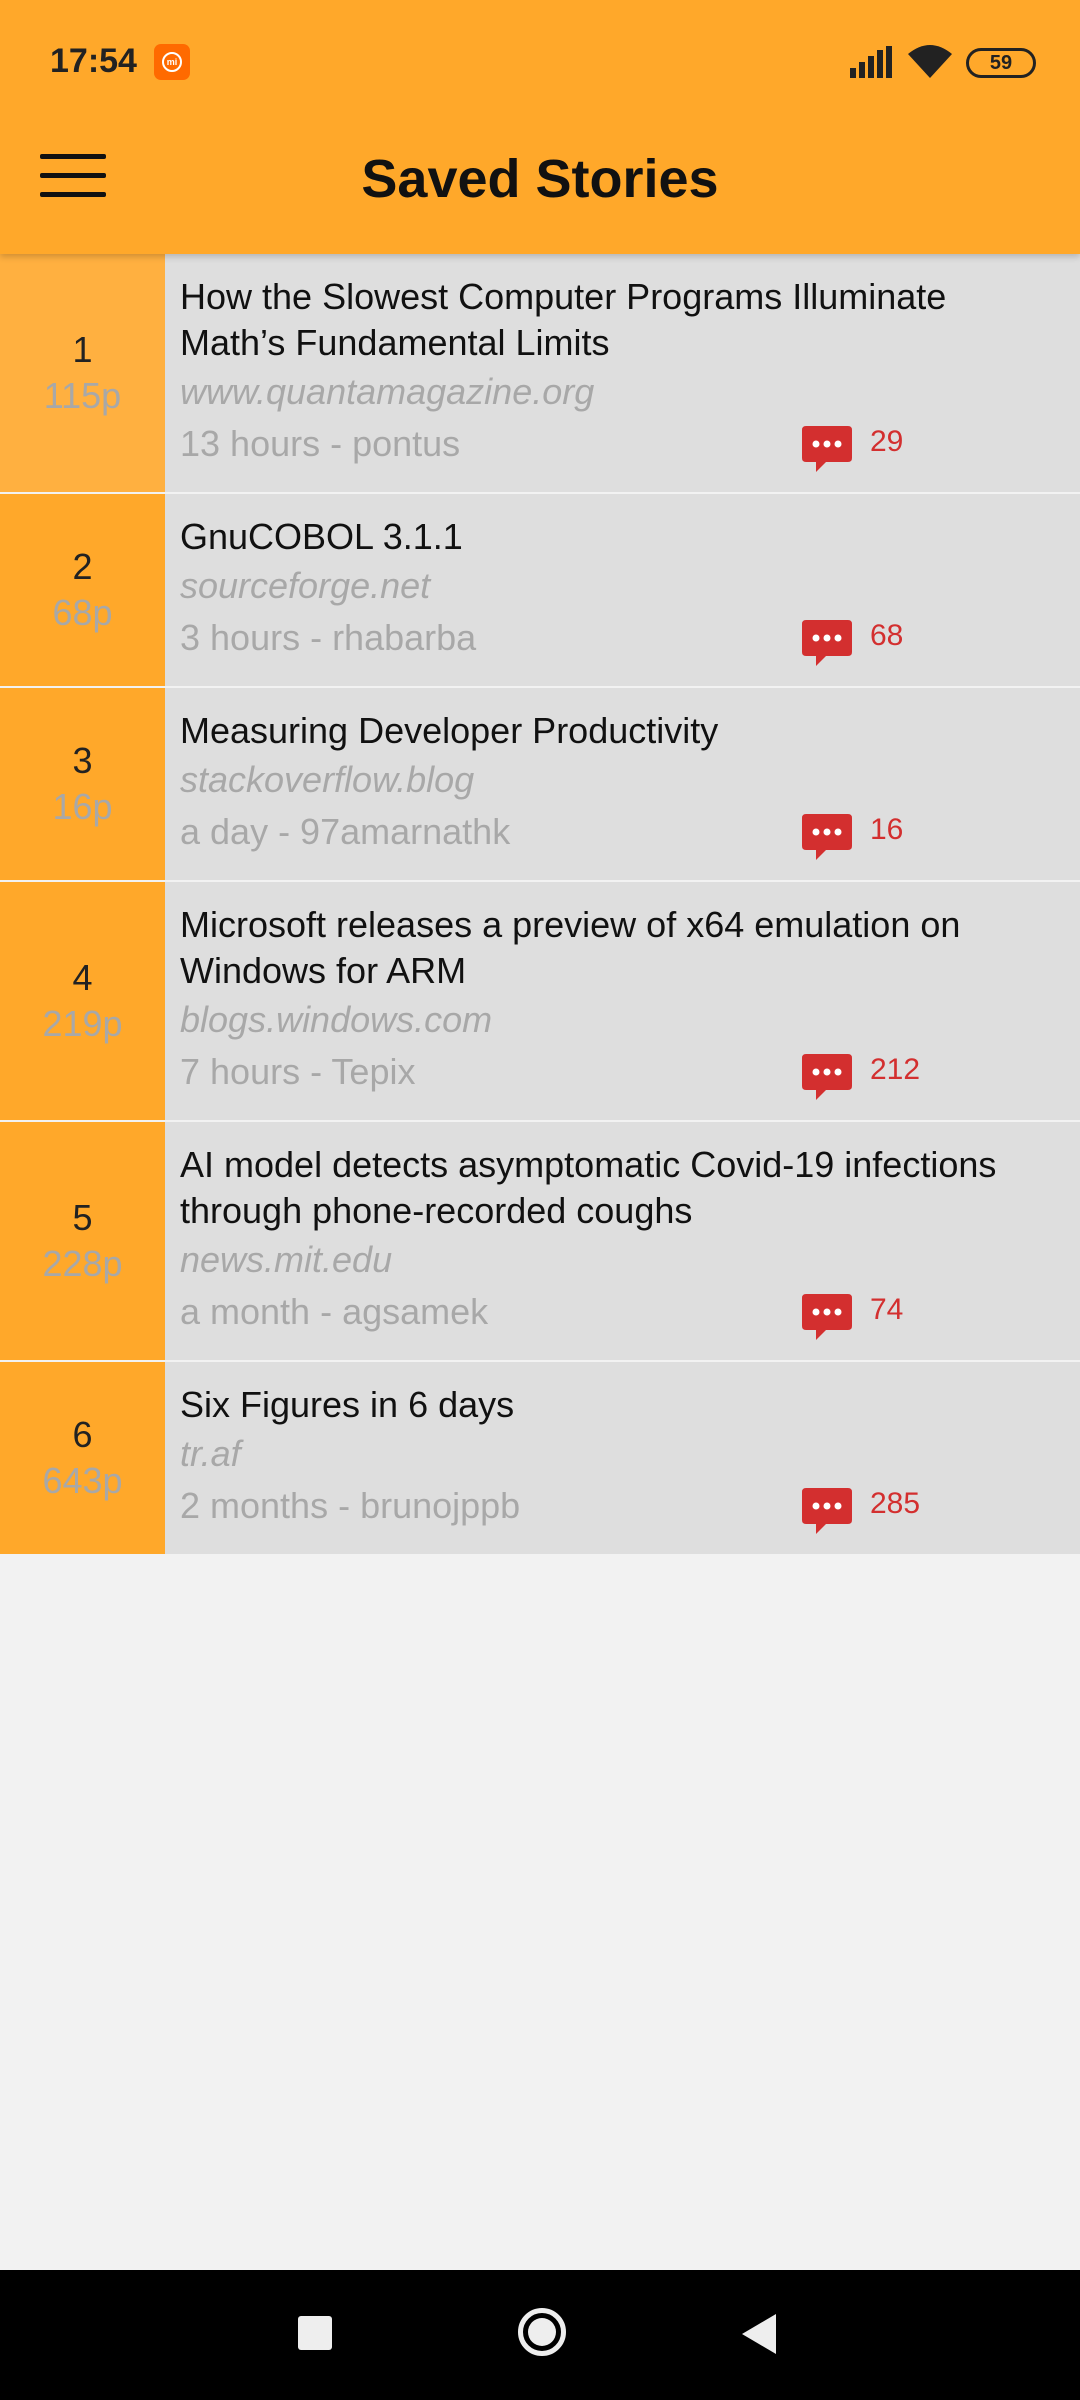 This screenshot has height=2400, width=1080. Describe the element at coordinates (82, 395) in the screenshot. I see `story-points: 115p` at that location.